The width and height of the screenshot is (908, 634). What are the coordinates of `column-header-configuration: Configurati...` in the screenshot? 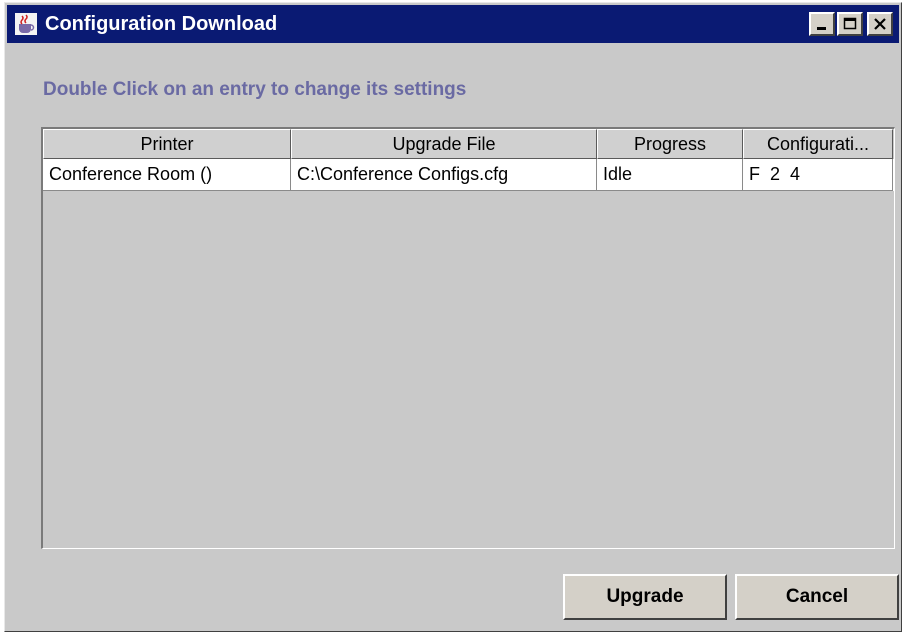 It's located at (818, 144).